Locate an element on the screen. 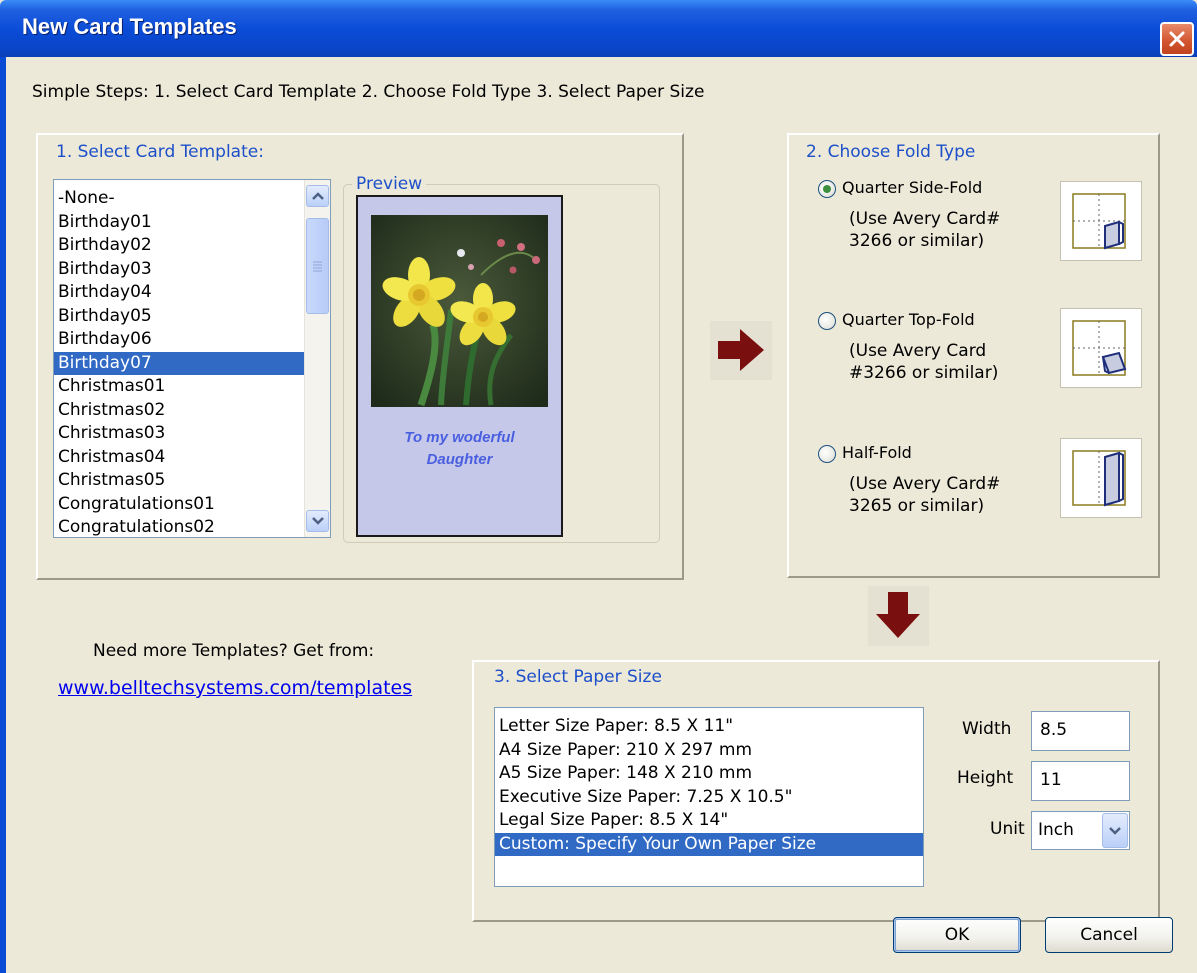  fold-option-desc: (Use Avery Card #3266 or similar) is located at coordinates (923, 362).